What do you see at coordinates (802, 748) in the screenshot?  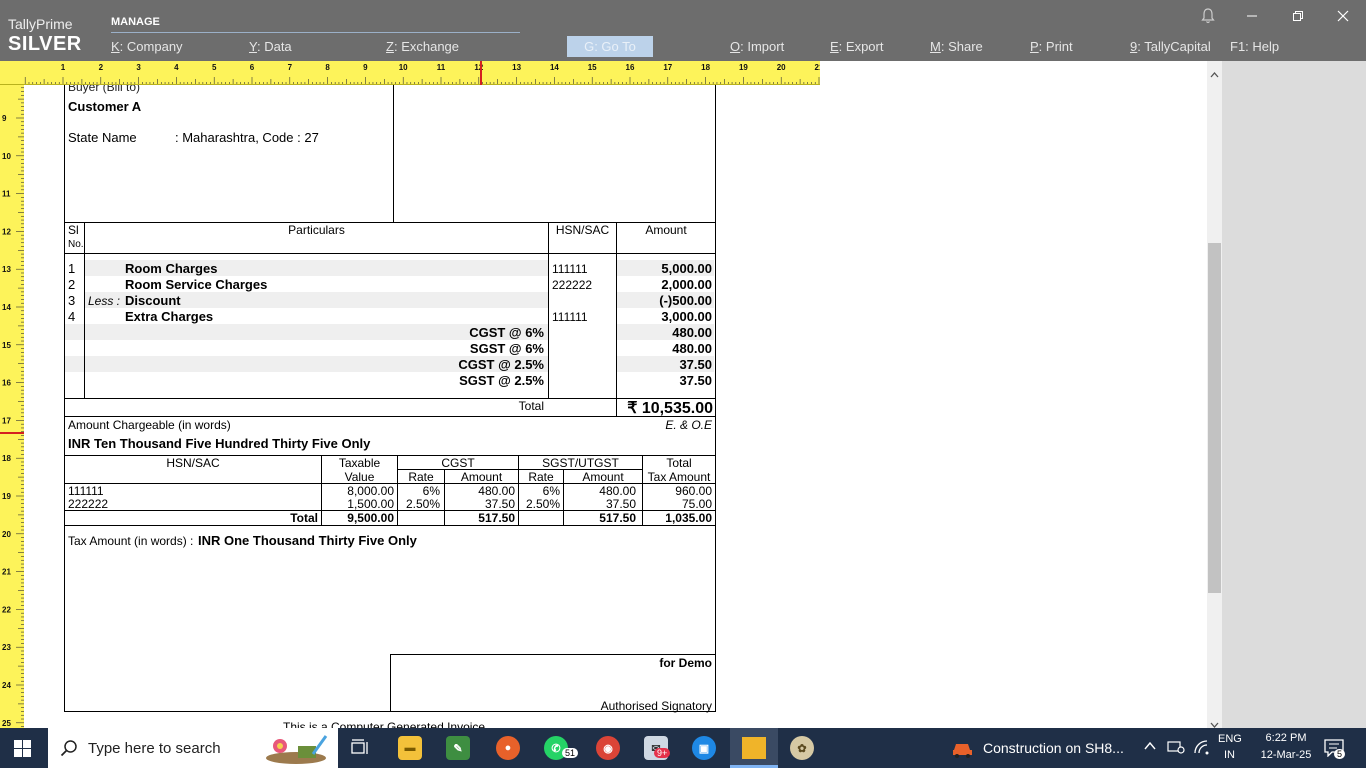 I see `paint-icon: ✿` at bounding box center [802, 748].